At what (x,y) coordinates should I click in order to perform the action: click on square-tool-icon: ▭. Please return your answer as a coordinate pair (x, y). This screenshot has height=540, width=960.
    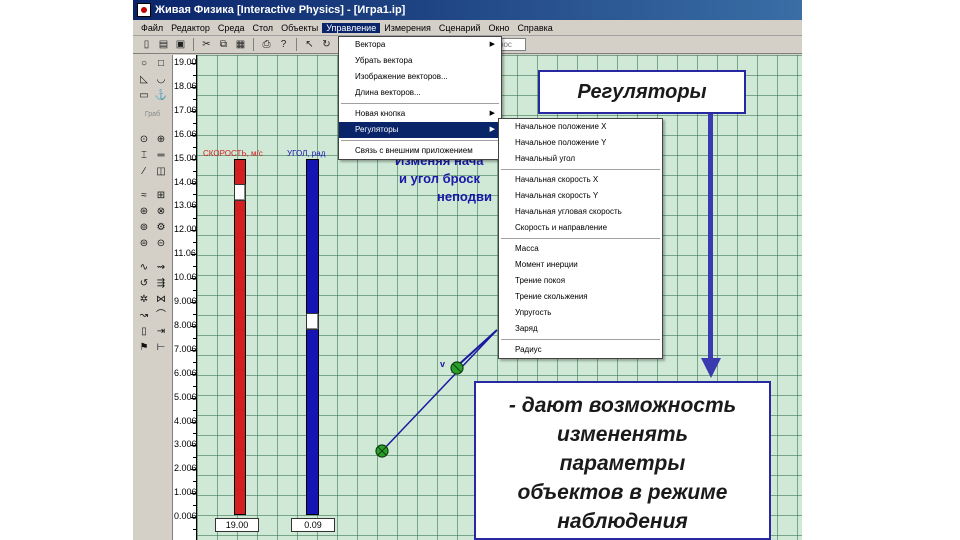
    Looking at the image, I should click on (144, 95).